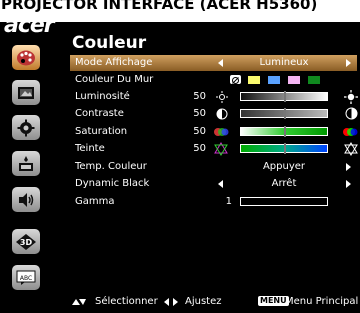  I want to click on teinte-slider, so click(284, 148).